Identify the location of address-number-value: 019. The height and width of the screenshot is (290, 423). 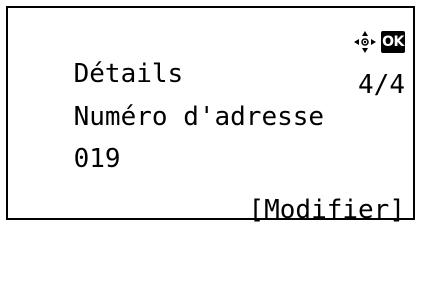
(97, 159).